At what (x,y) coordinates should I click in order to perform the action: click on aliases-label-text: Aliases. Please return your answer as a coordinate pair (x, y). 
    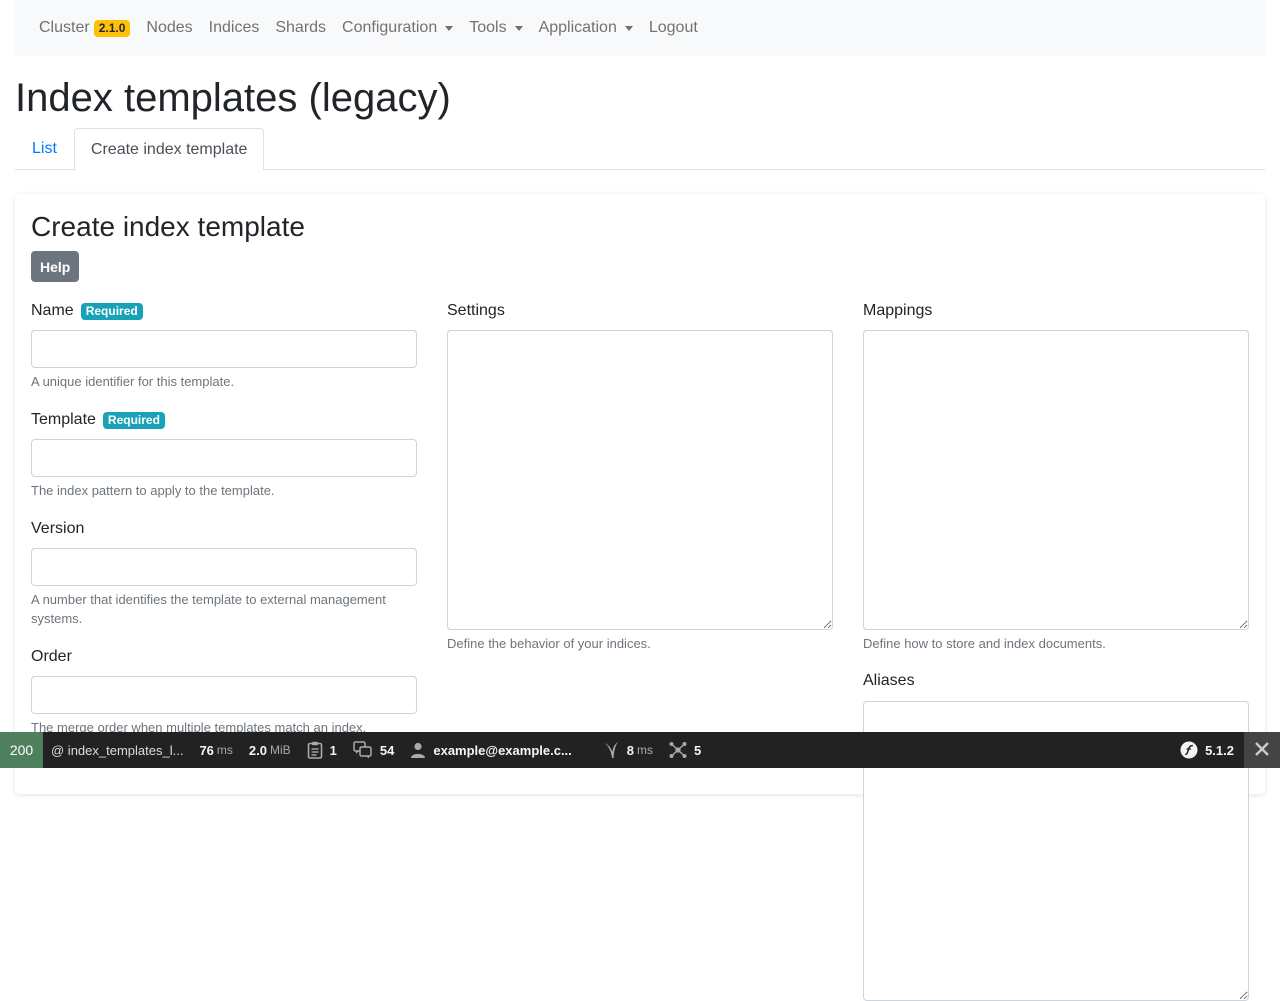
    Looking at the image, I should click on (889, 680).